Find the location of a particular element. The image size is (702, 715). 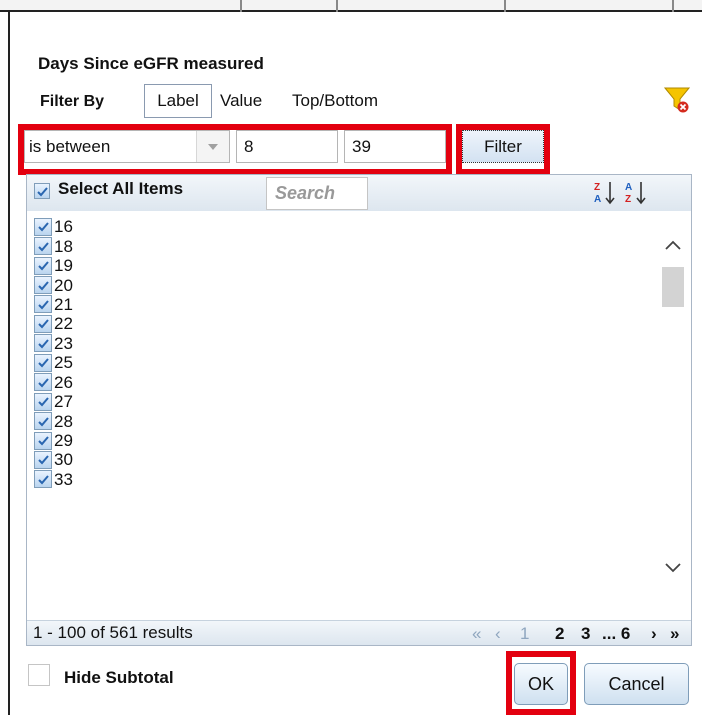

pager-page-3: 3 is located at coordinates (585, 634).